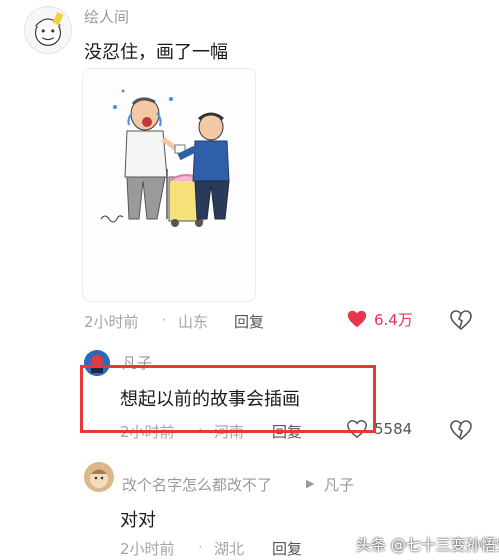  Describe the element at coordinates (393, 319) in the screenshot. I see `like-count: 6.4万` at that location.